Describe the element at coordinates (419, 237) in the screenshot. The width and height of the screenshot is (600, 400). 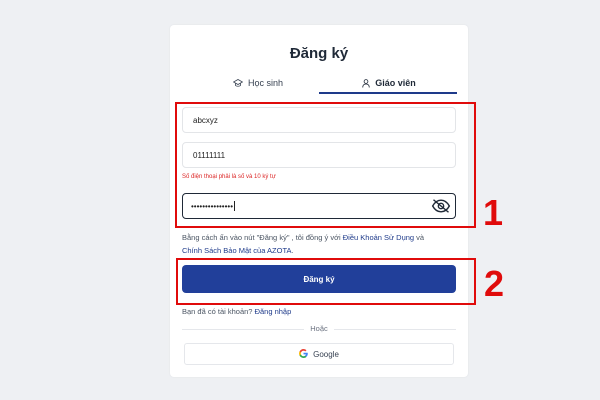
I see `terms-middle: và` at that location.